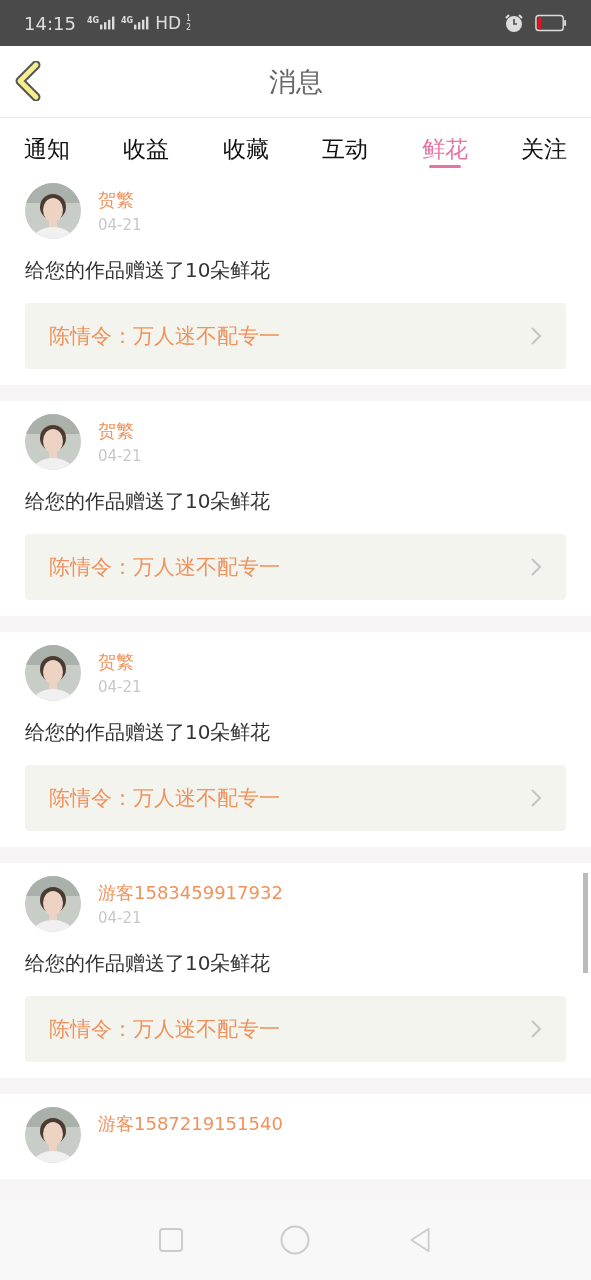 The image size is (591, 1280). Describe the element at coordinates (190, 893) in the screenshot. I see `sender-name: 游客1583459917932` at that location.